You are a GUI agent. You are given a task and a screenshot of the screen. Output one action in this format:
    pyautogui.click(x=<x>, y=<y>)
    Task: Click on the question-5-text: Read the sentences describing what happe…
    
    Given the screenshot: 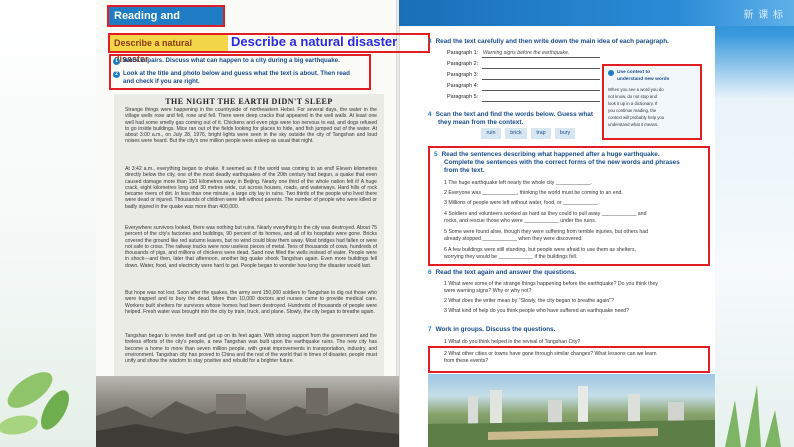 What is the action you would take?
    pyautogui.click(x=550, y=154)
    